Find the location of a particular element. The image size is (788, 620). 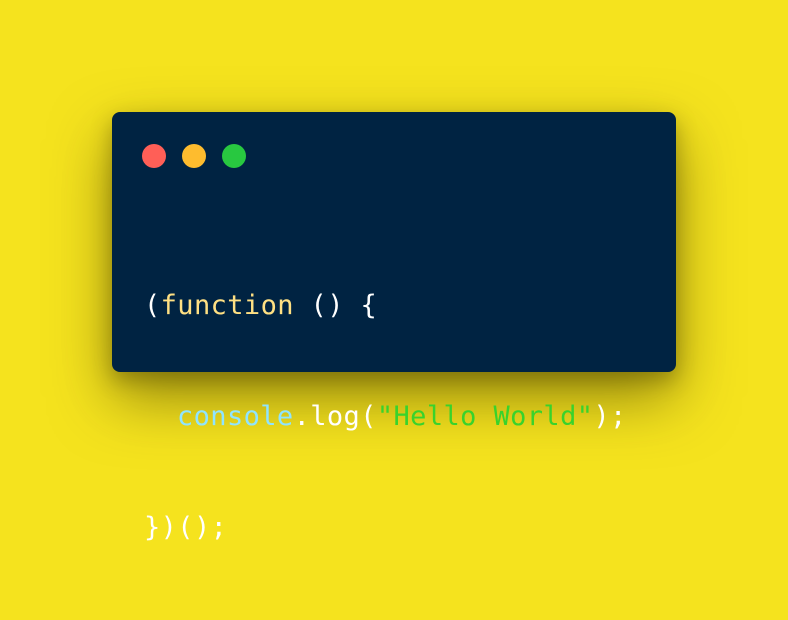

log-method: log is located at coordinates (335, 416).